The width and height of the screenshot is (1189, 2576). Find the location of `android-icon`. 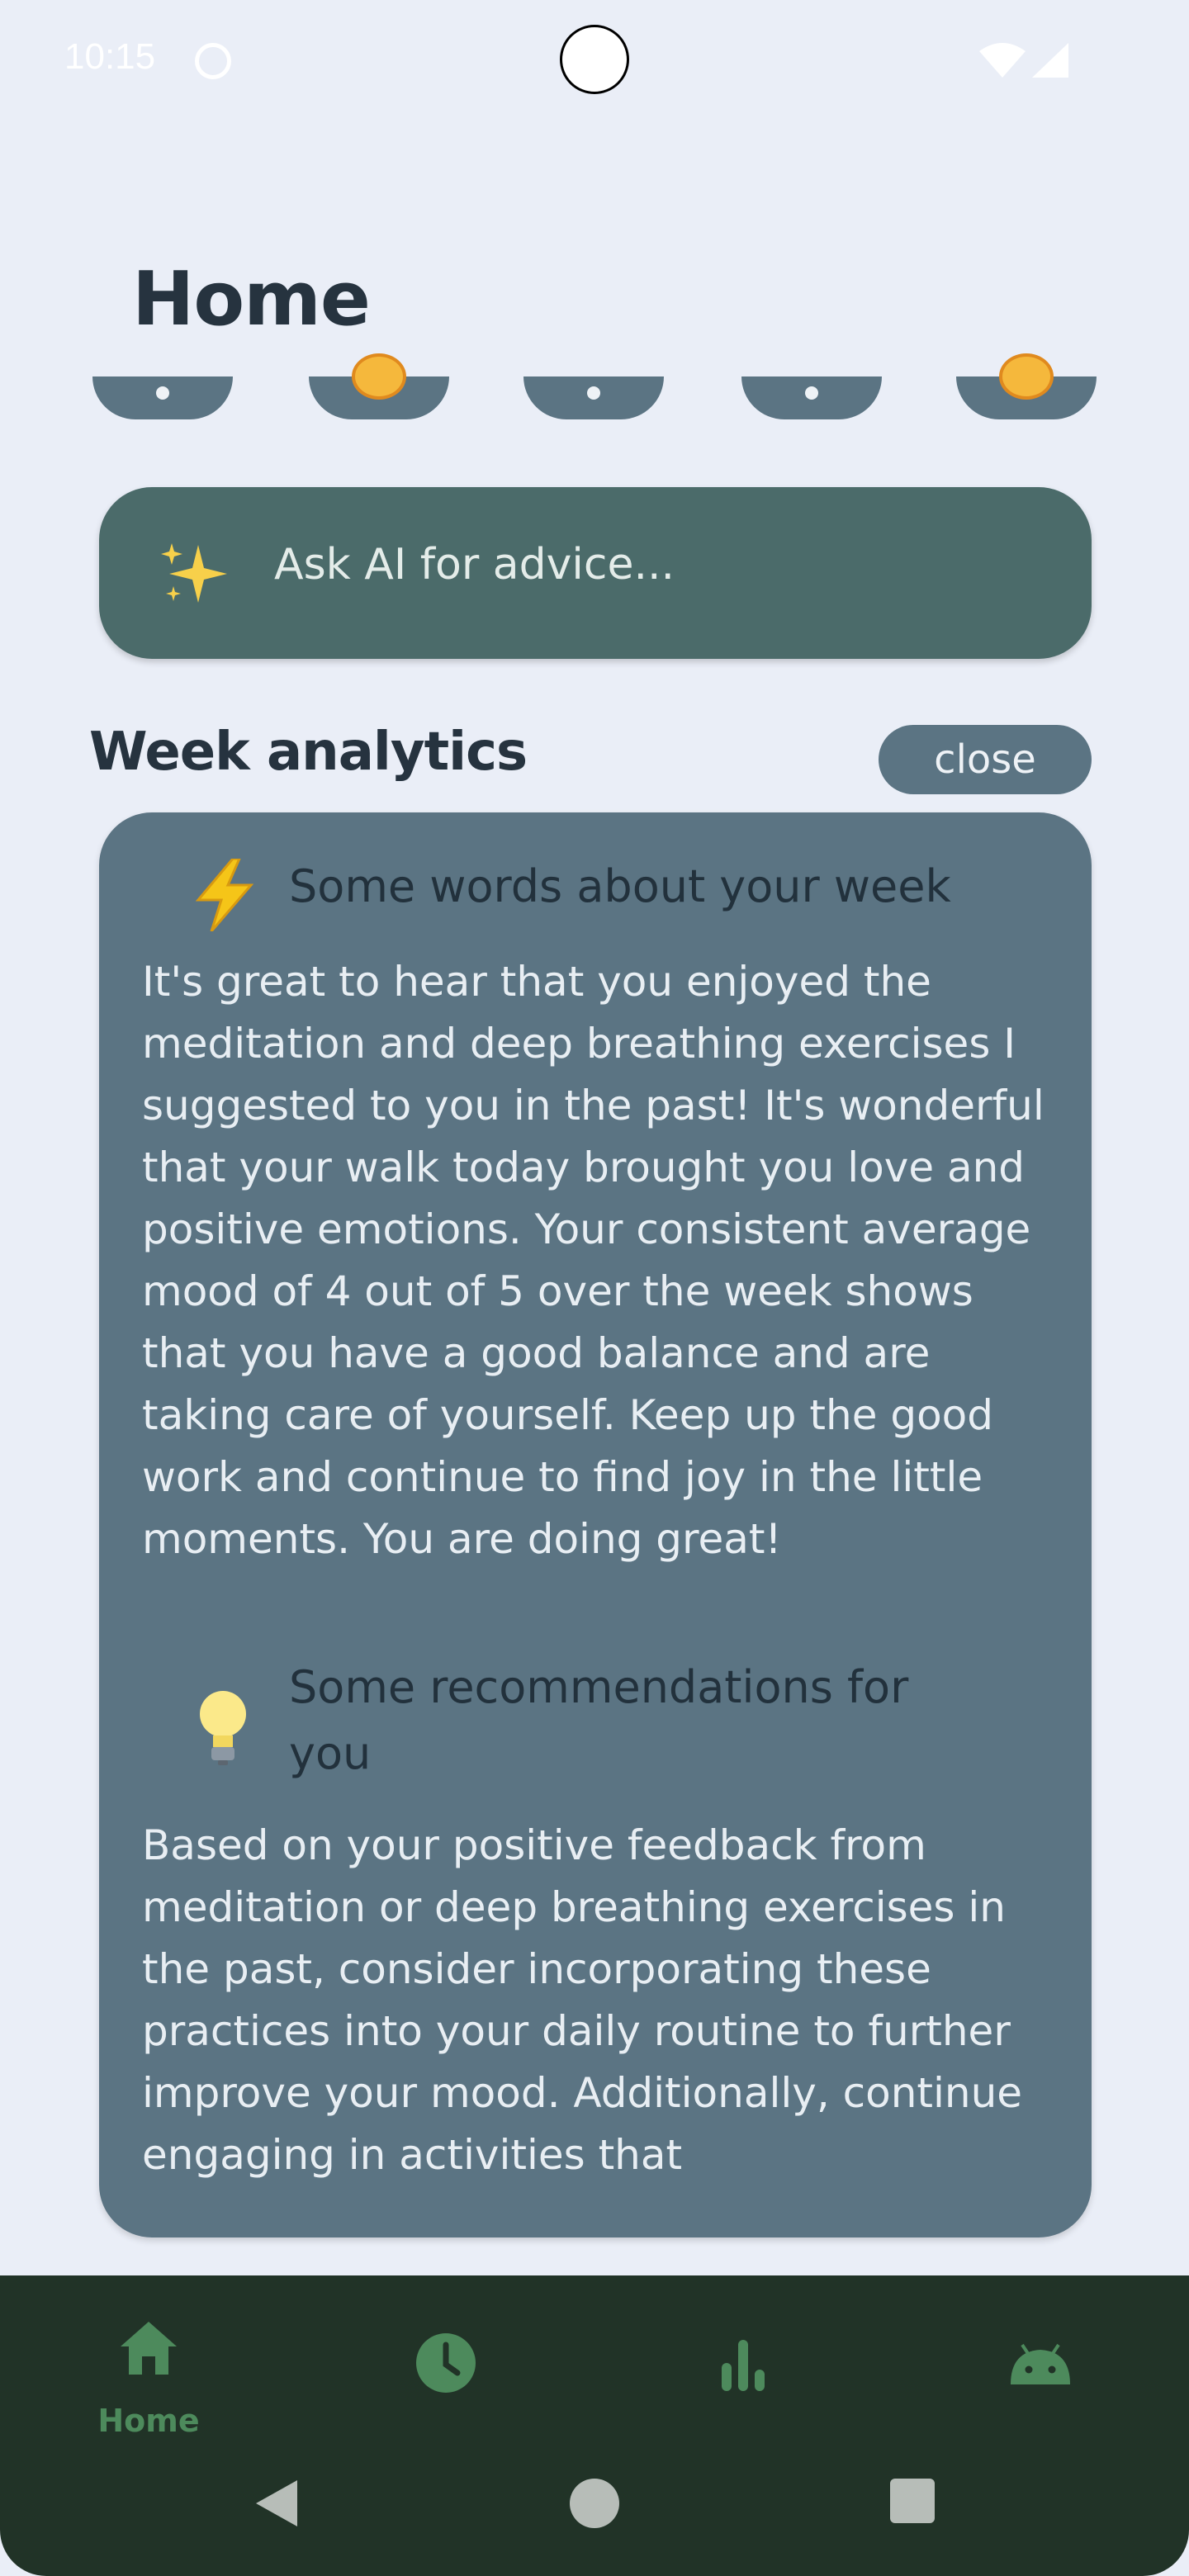

android-icon is located at coordinates (1040, 2363).